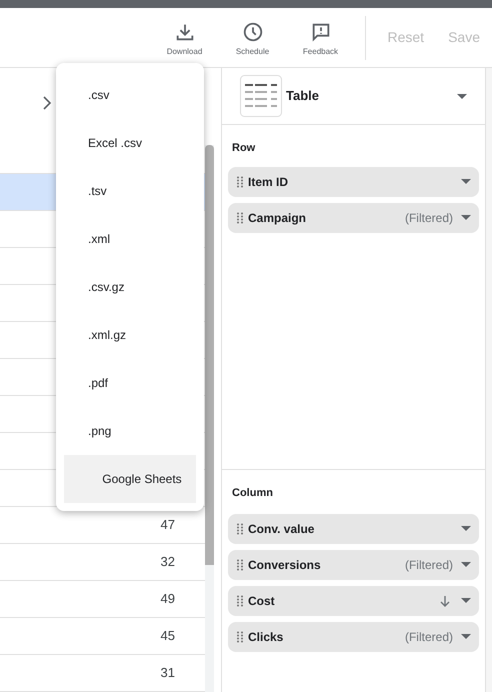 The height and width of the screenshot is (692, 492). What do you see at coordinates (353, 565) in the screenshot?
I see `field-chip: Conversions (Filtered)` at bounding box center [353, 565].